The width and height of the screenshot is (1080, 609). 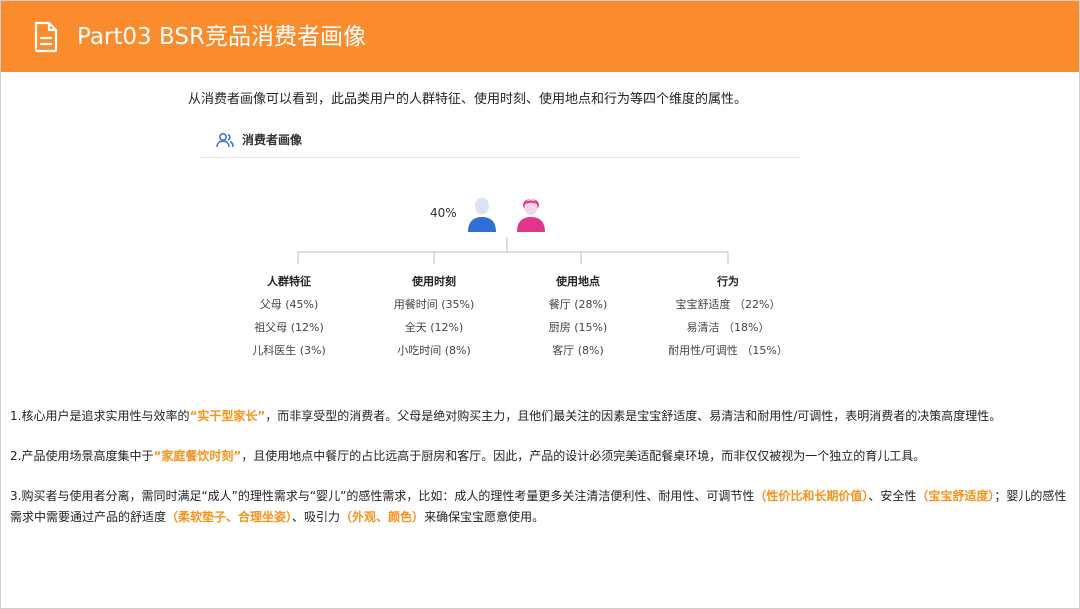 What do you see at coordinates (540, 36) in the screenshot?
I see `header-bar: Part03 BSR竞品消费者画像` at bounding box center [540, 36].